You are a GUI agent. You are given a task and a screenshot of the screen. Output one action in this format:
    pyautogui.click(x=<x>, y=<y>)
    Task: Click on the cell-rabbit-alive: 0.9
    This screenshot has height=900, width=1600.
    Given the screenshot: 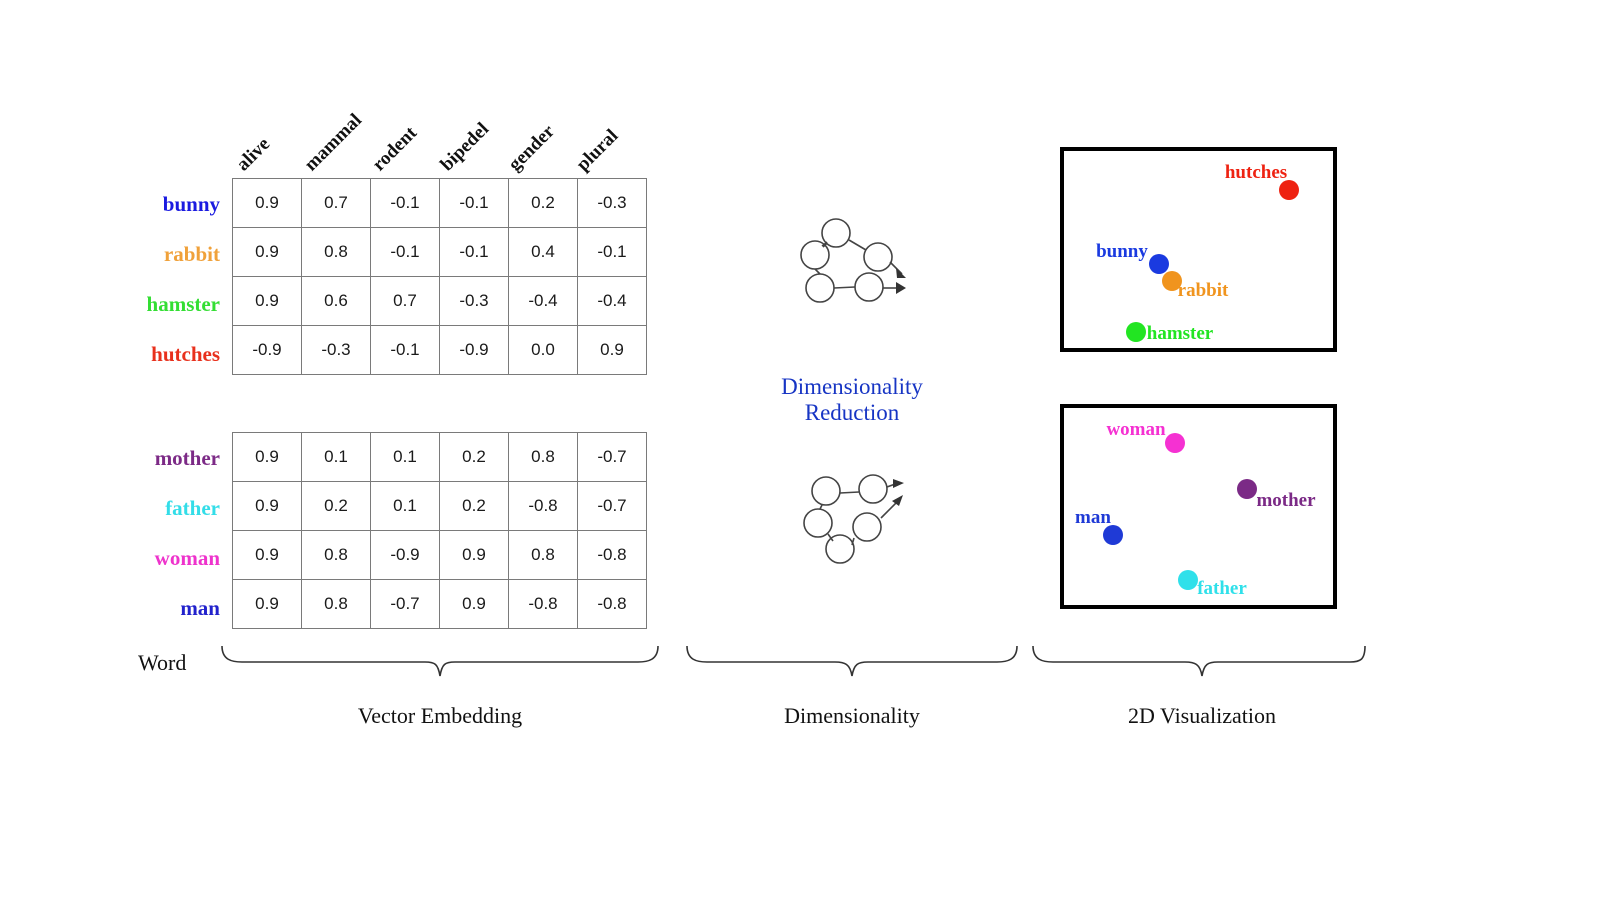 What is the action you would take?
    pyautogui.click(x=267, y=252)
    